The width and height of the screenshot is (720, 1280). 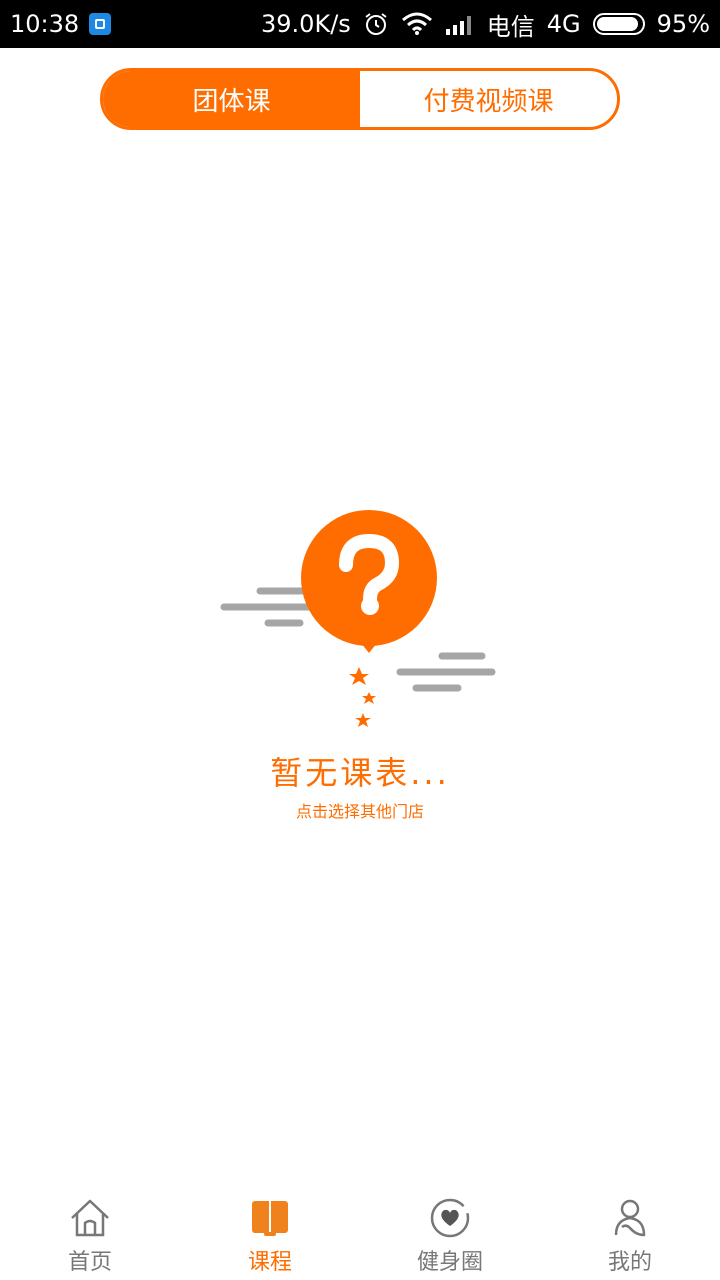 What do you see at coordinates (376, 24) in the screenshot?
I see `alarm-icon` at bounding box center [376, 24].